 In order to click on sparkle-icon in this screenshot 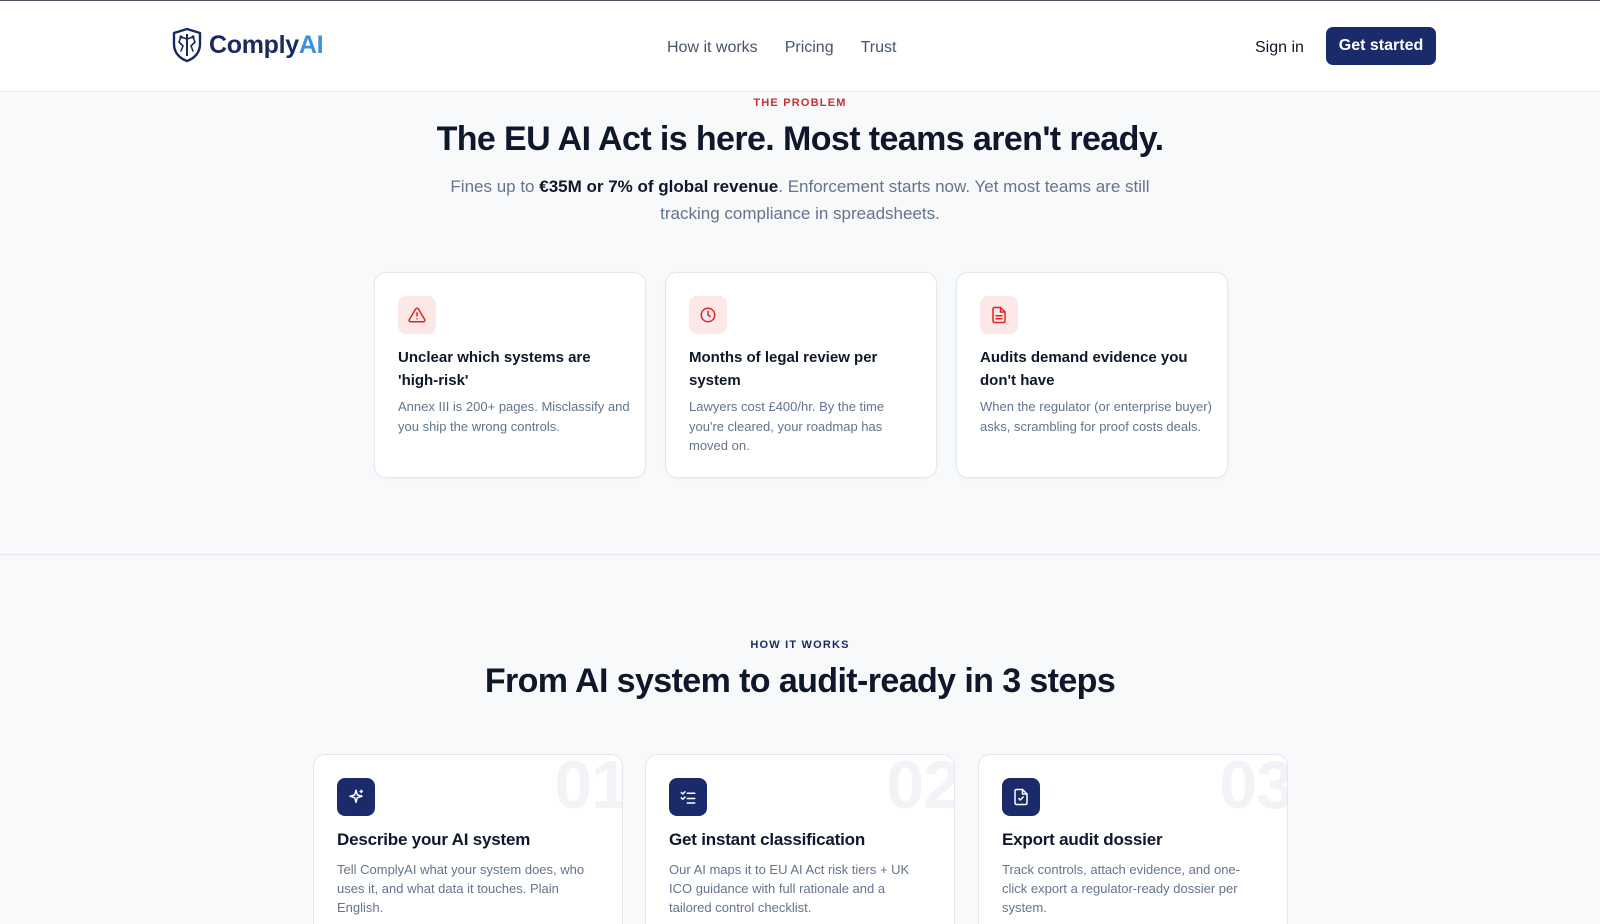, I will do `click(356, 797)`.